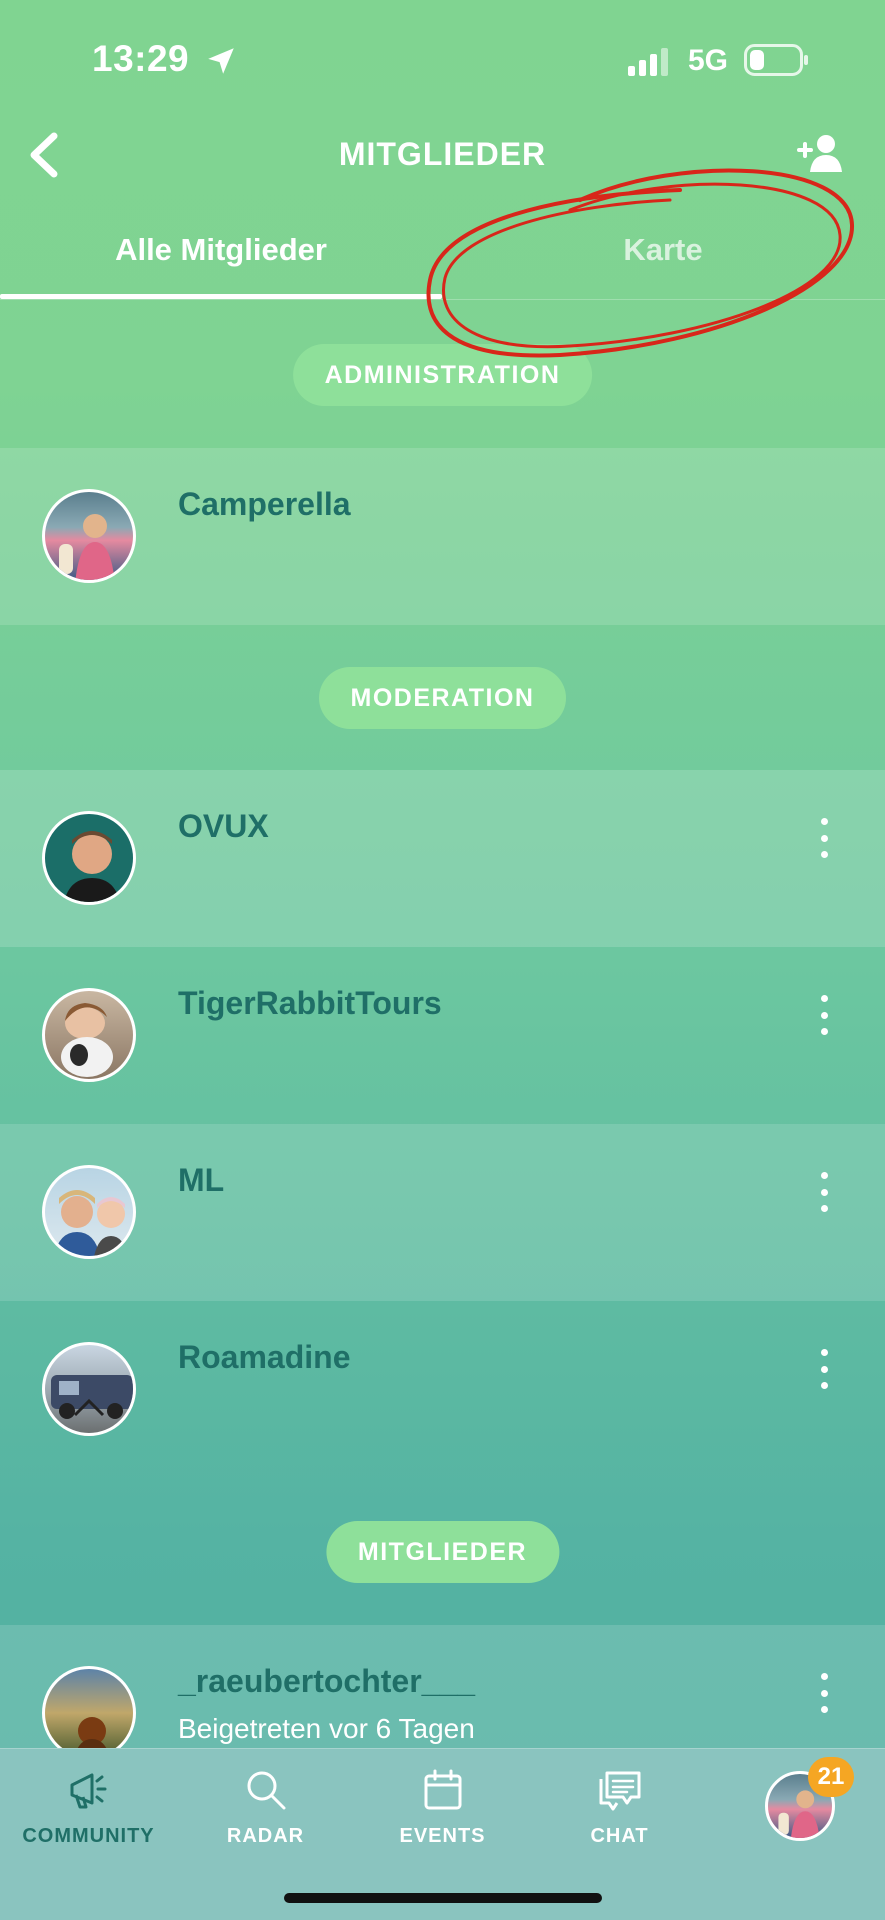  I want to click on section-label-administration: ADMINISTRATION, so click(442, 375).